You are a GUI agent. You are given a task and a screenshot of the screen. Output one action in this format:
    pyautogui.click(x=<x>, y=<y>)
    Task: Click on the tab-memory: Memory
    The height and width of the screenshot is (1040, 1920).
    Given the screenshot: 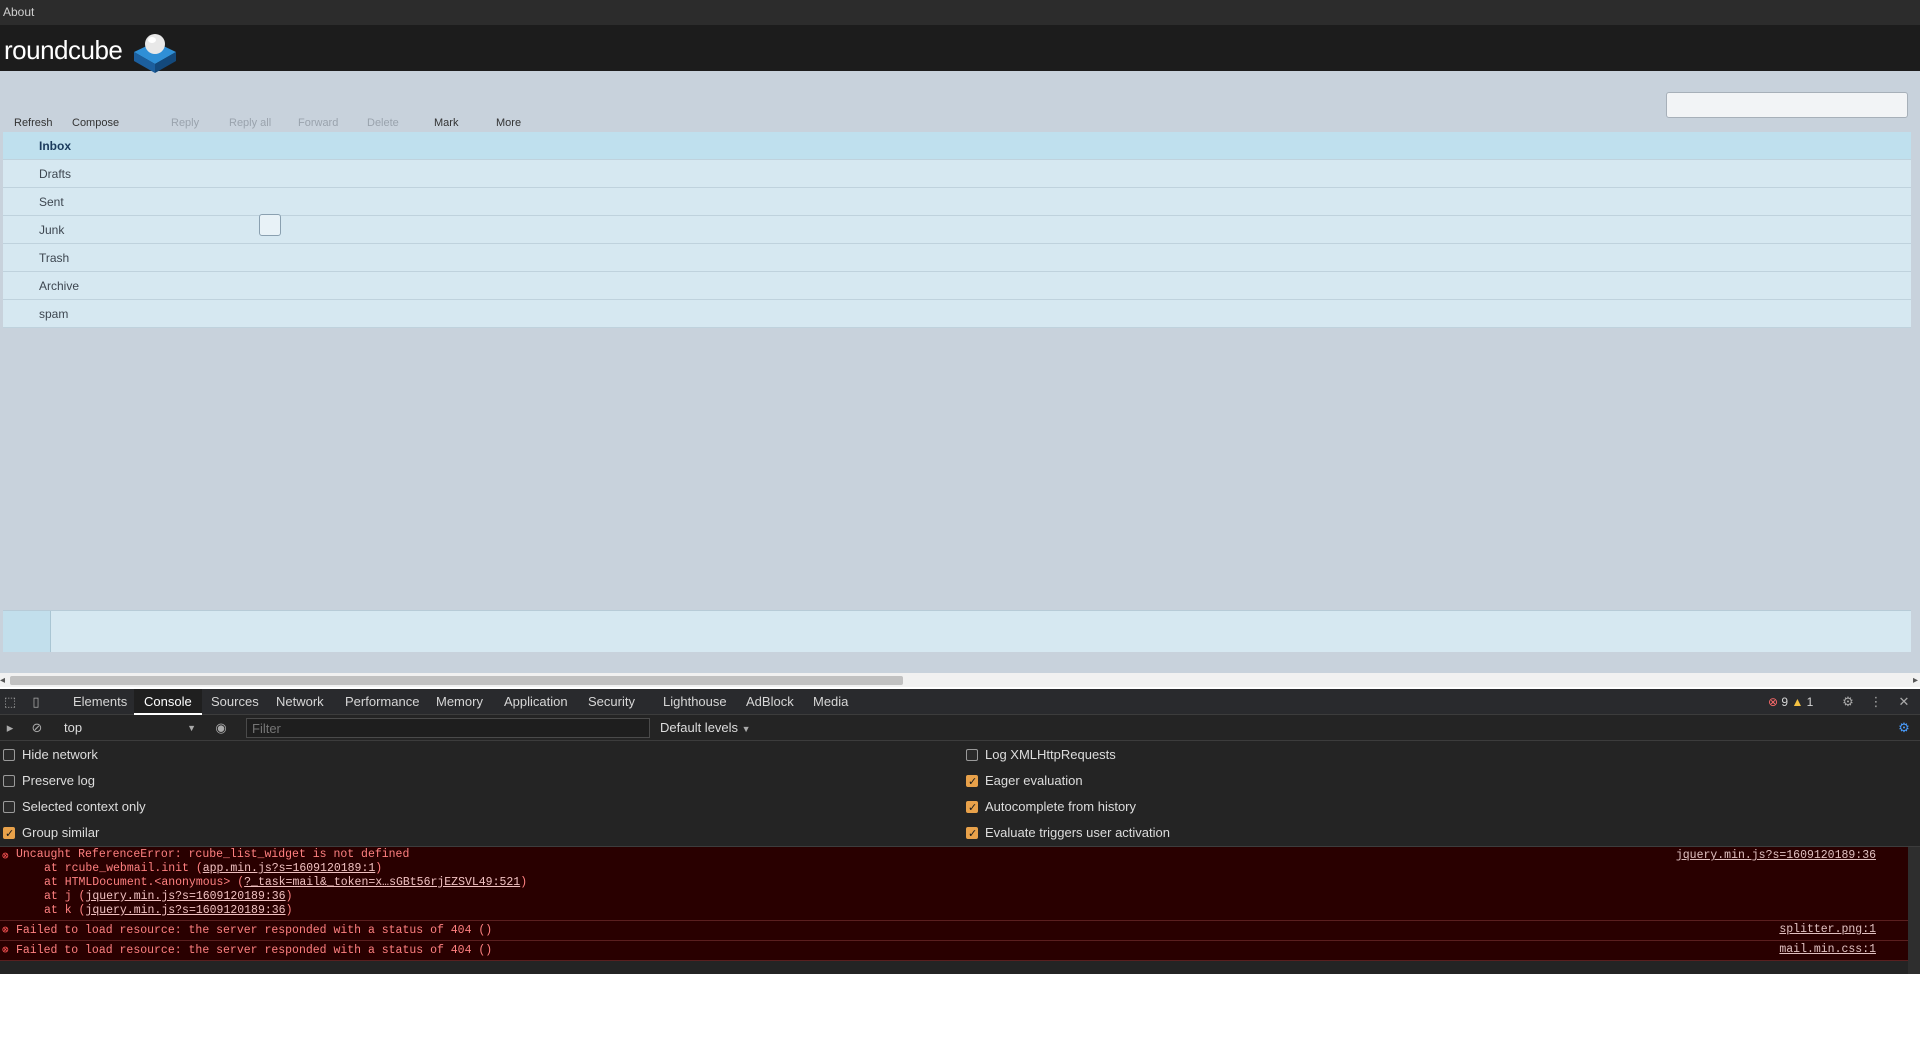 What is the action you would take?
    pyautogui.click(x=459, y=702)
    